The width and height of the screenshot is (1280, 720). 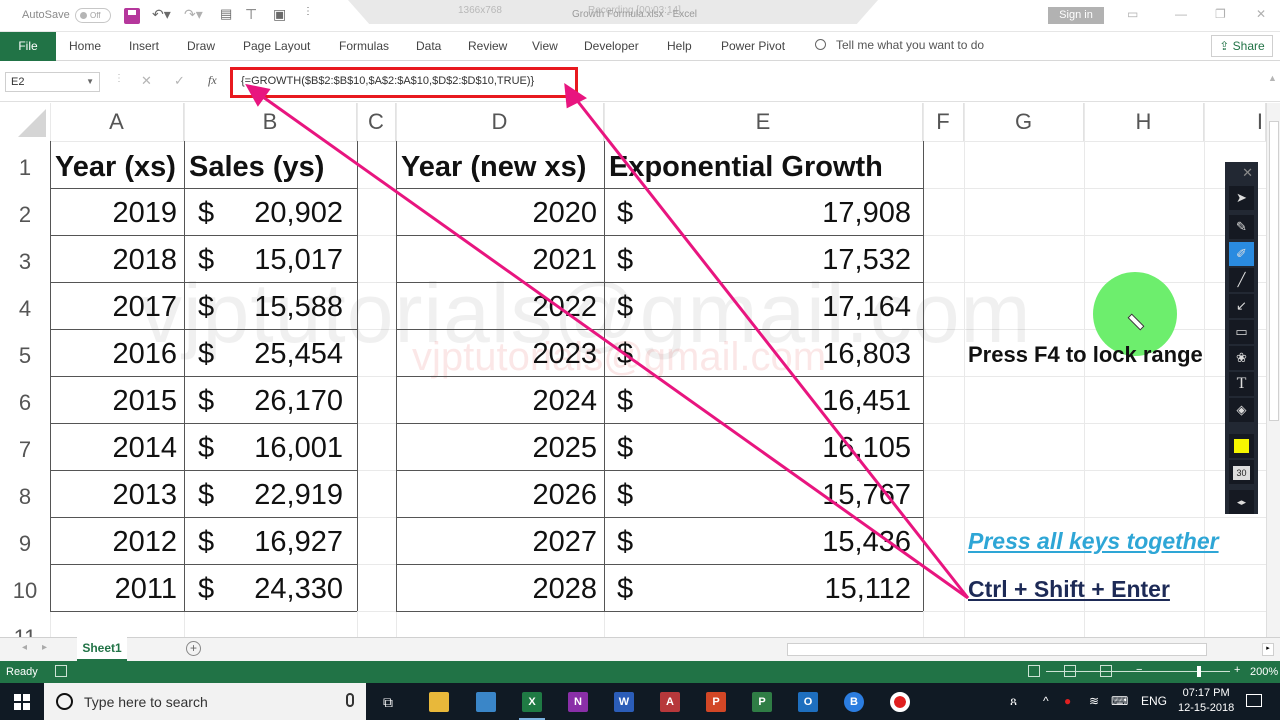 What do you see at coordinates (500, 352) in the screenshot?
I see `cell-new-year: 2023` at bounding box center [500, 352].